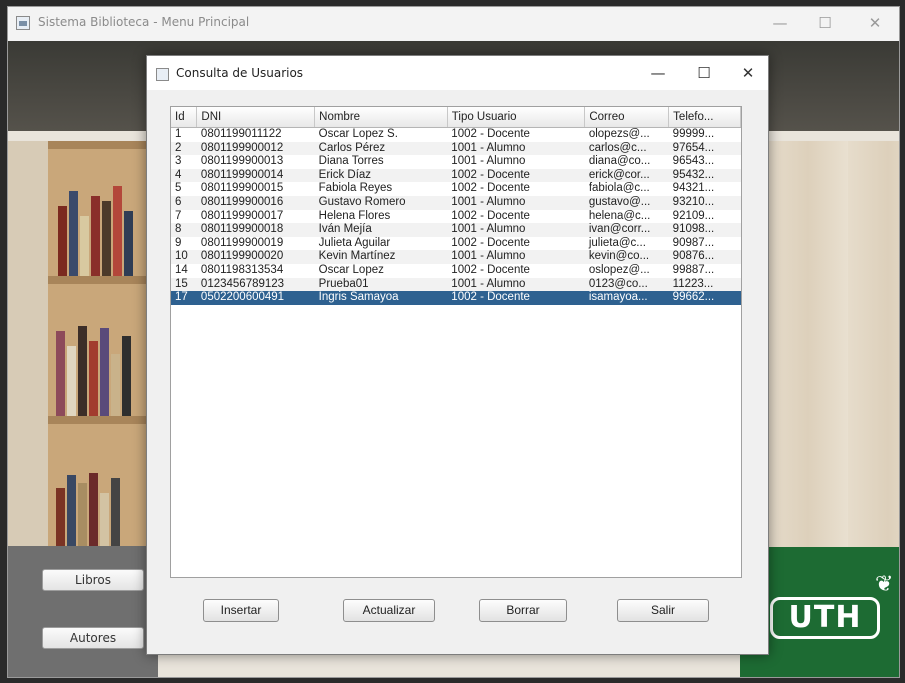 The height and width of the screenshot is (683, 905). Describe the element at coordinates (256, 117) in the screenshot. I see `column-header: DNI` at that location.